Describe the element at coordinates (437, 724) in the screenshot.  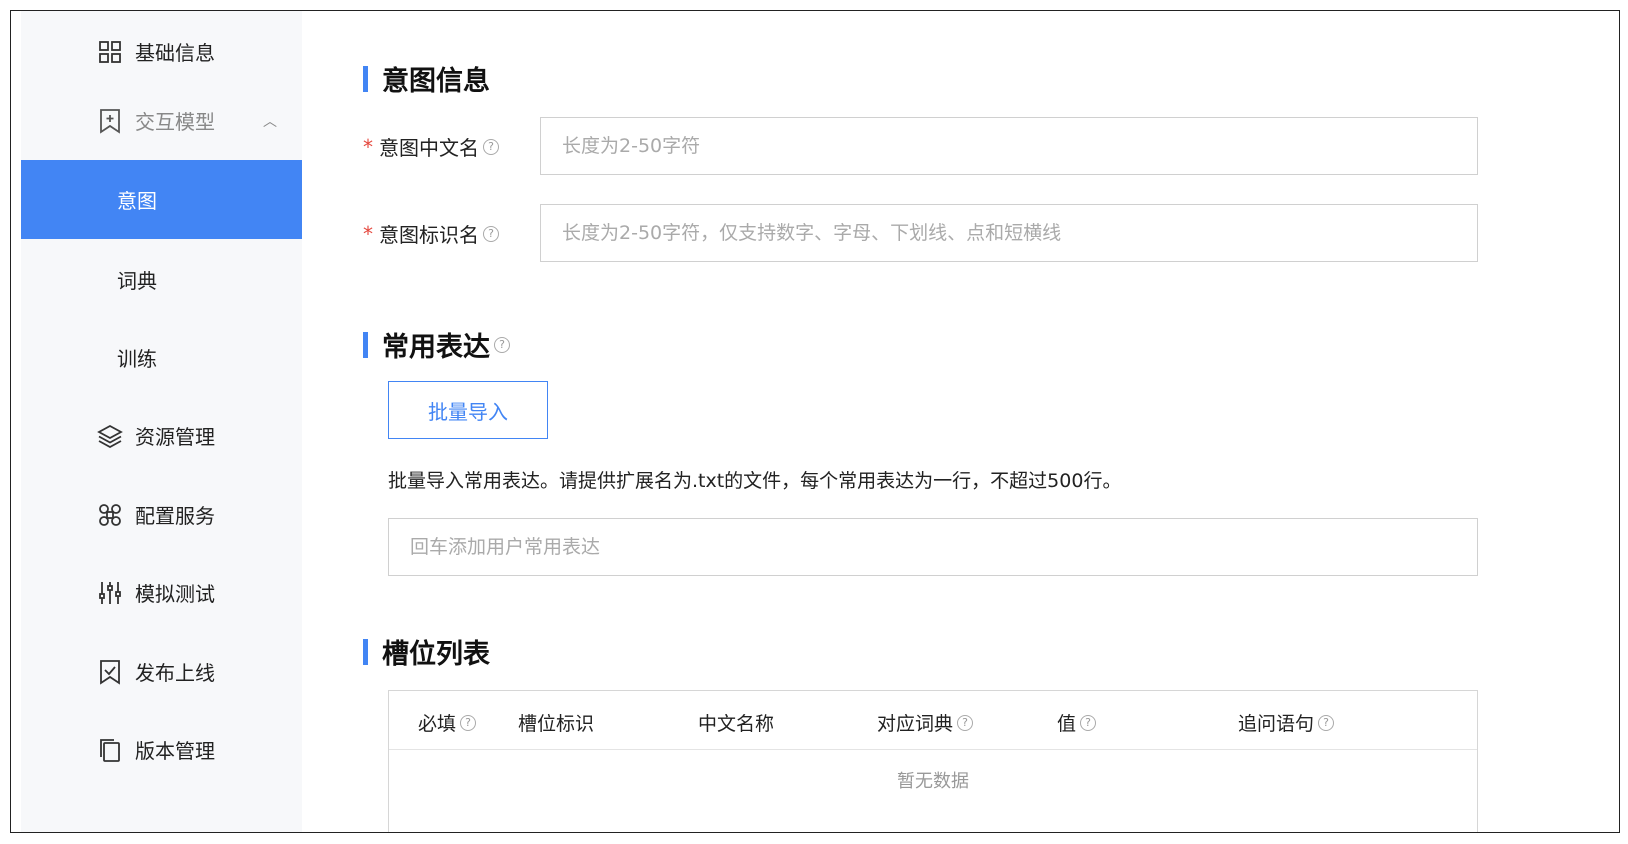
I see `column-header-text: 必填` at that location.